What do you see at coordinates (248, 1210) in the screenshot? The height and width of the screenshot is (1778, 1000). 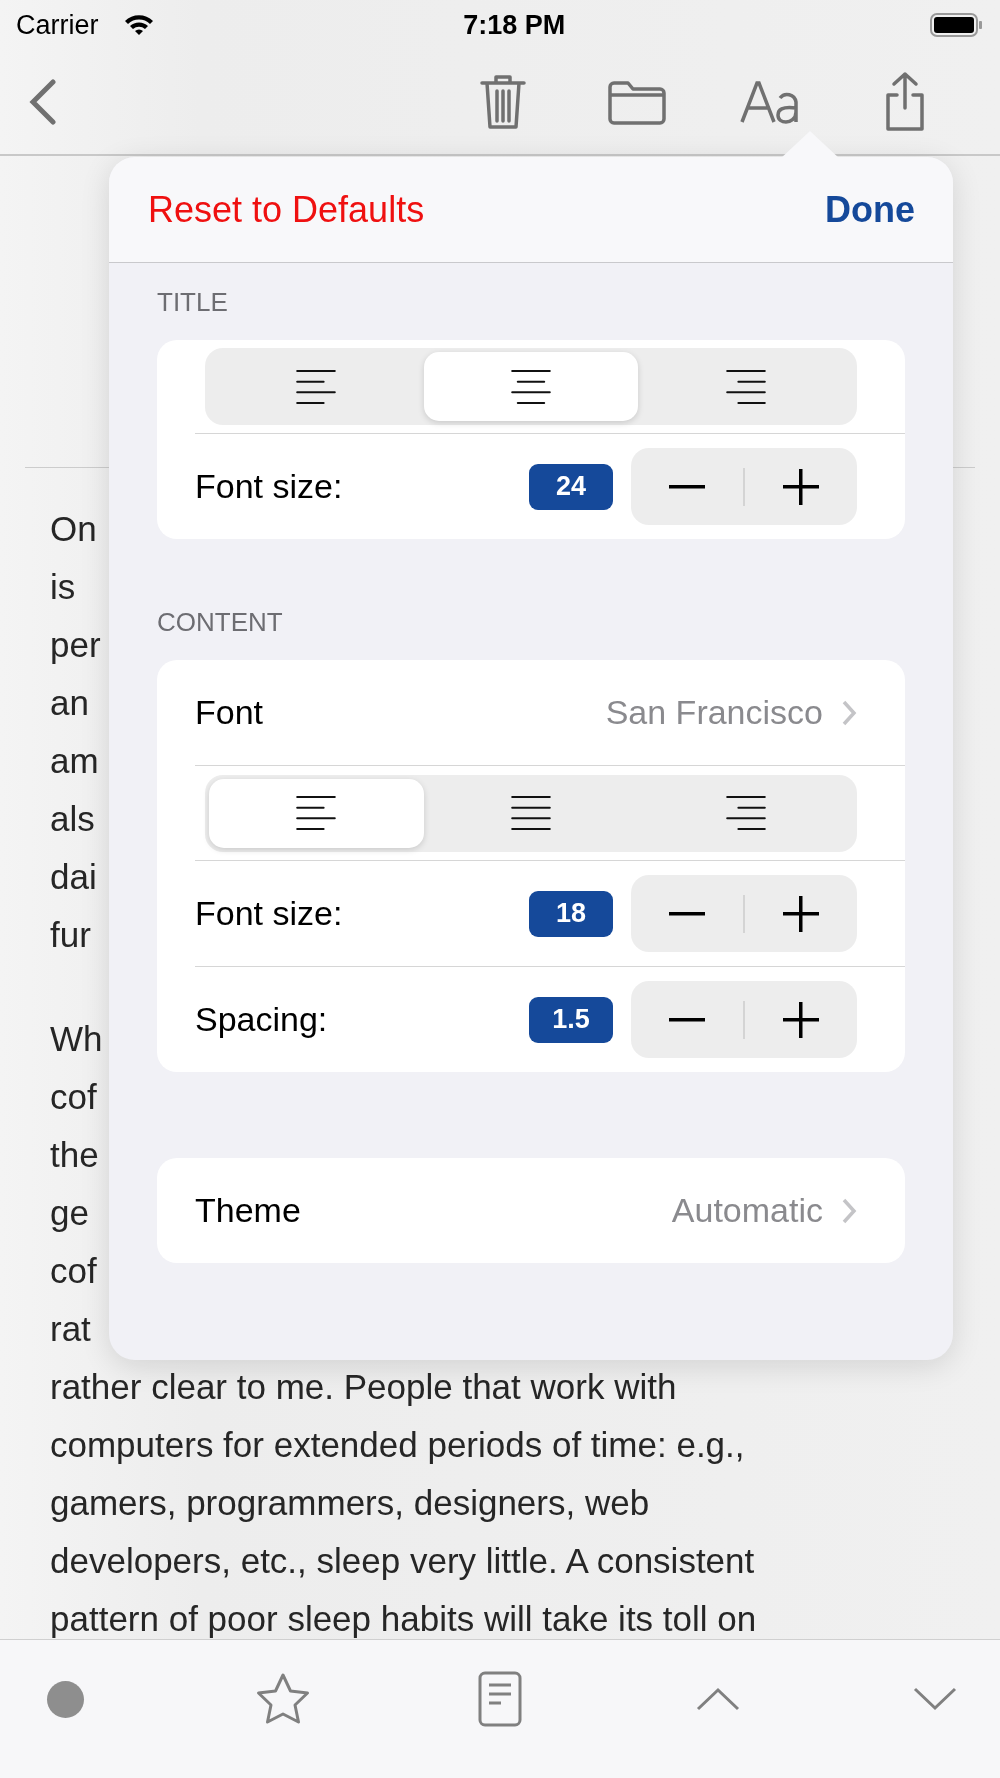 I see `setting-label: Theme` at bounding box center [248, 1210].